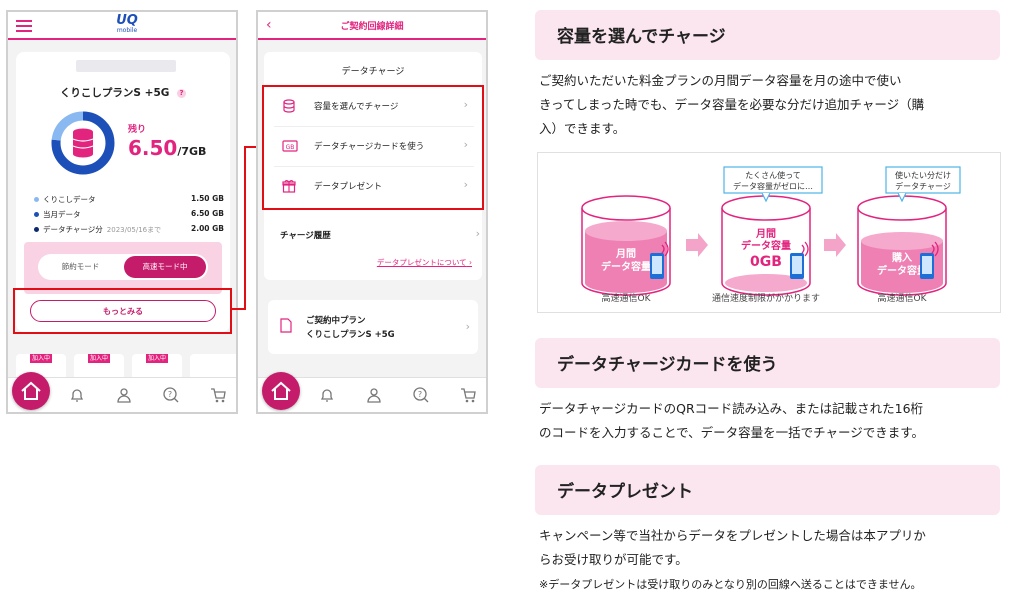 The width and height of the screenshot is (1010, 600). I want to click on cyl1-caption: 高速通信OK, so click(627, 298).